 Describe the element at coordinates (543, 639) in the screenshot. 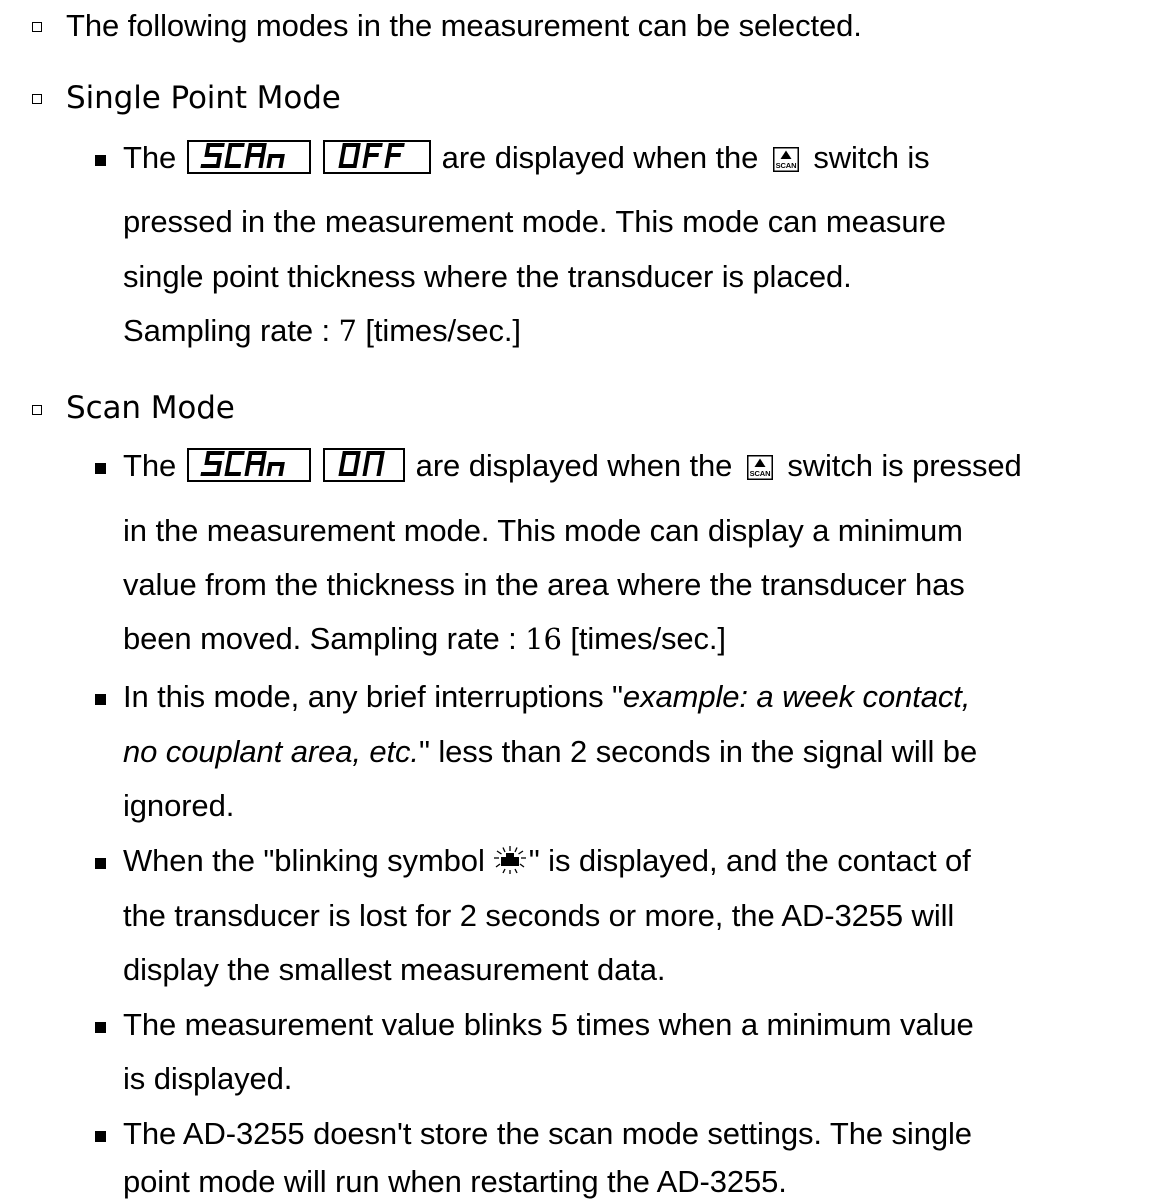

I see `scan-rate-value: 16` at that location.